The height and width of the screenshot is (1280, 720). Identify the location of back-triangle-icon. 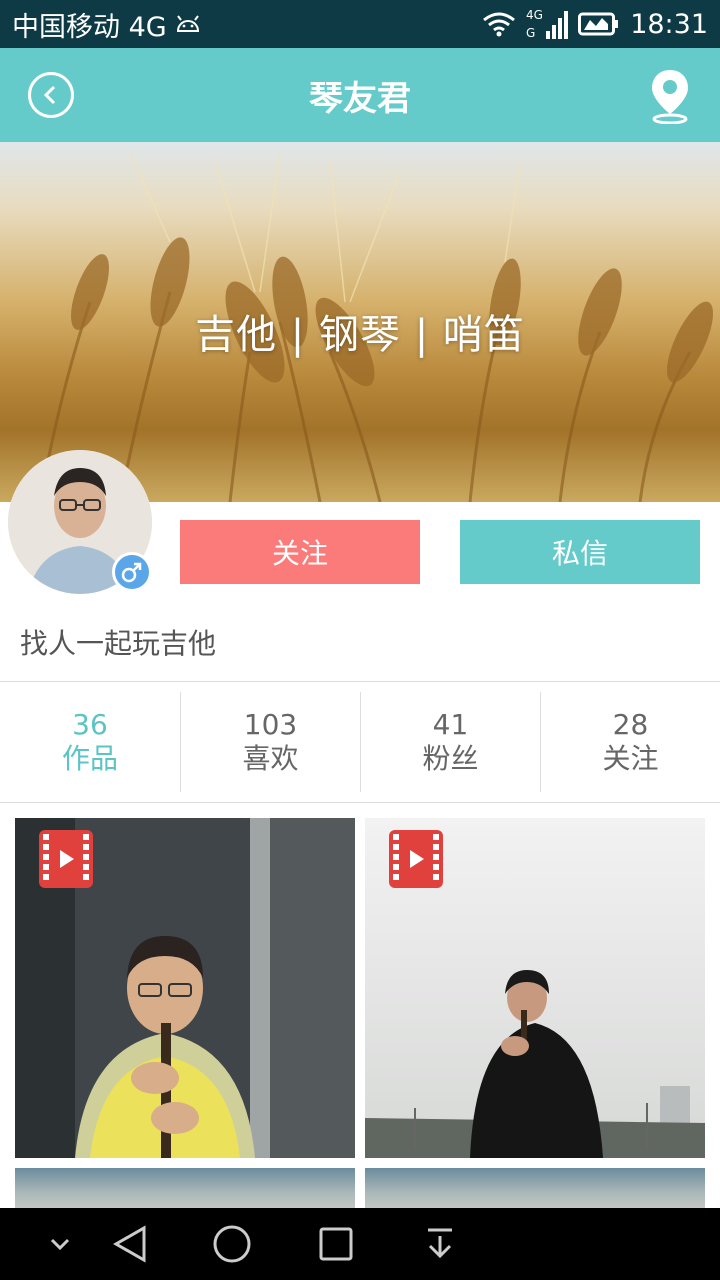
(129, 1244).